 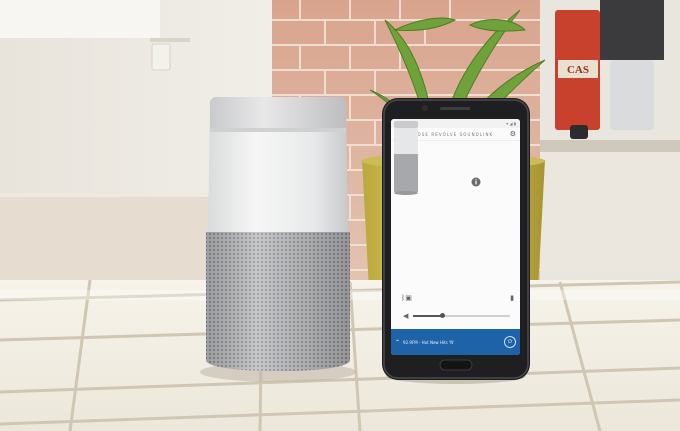 I want to click on info-icon, so click(x=476, y=182).